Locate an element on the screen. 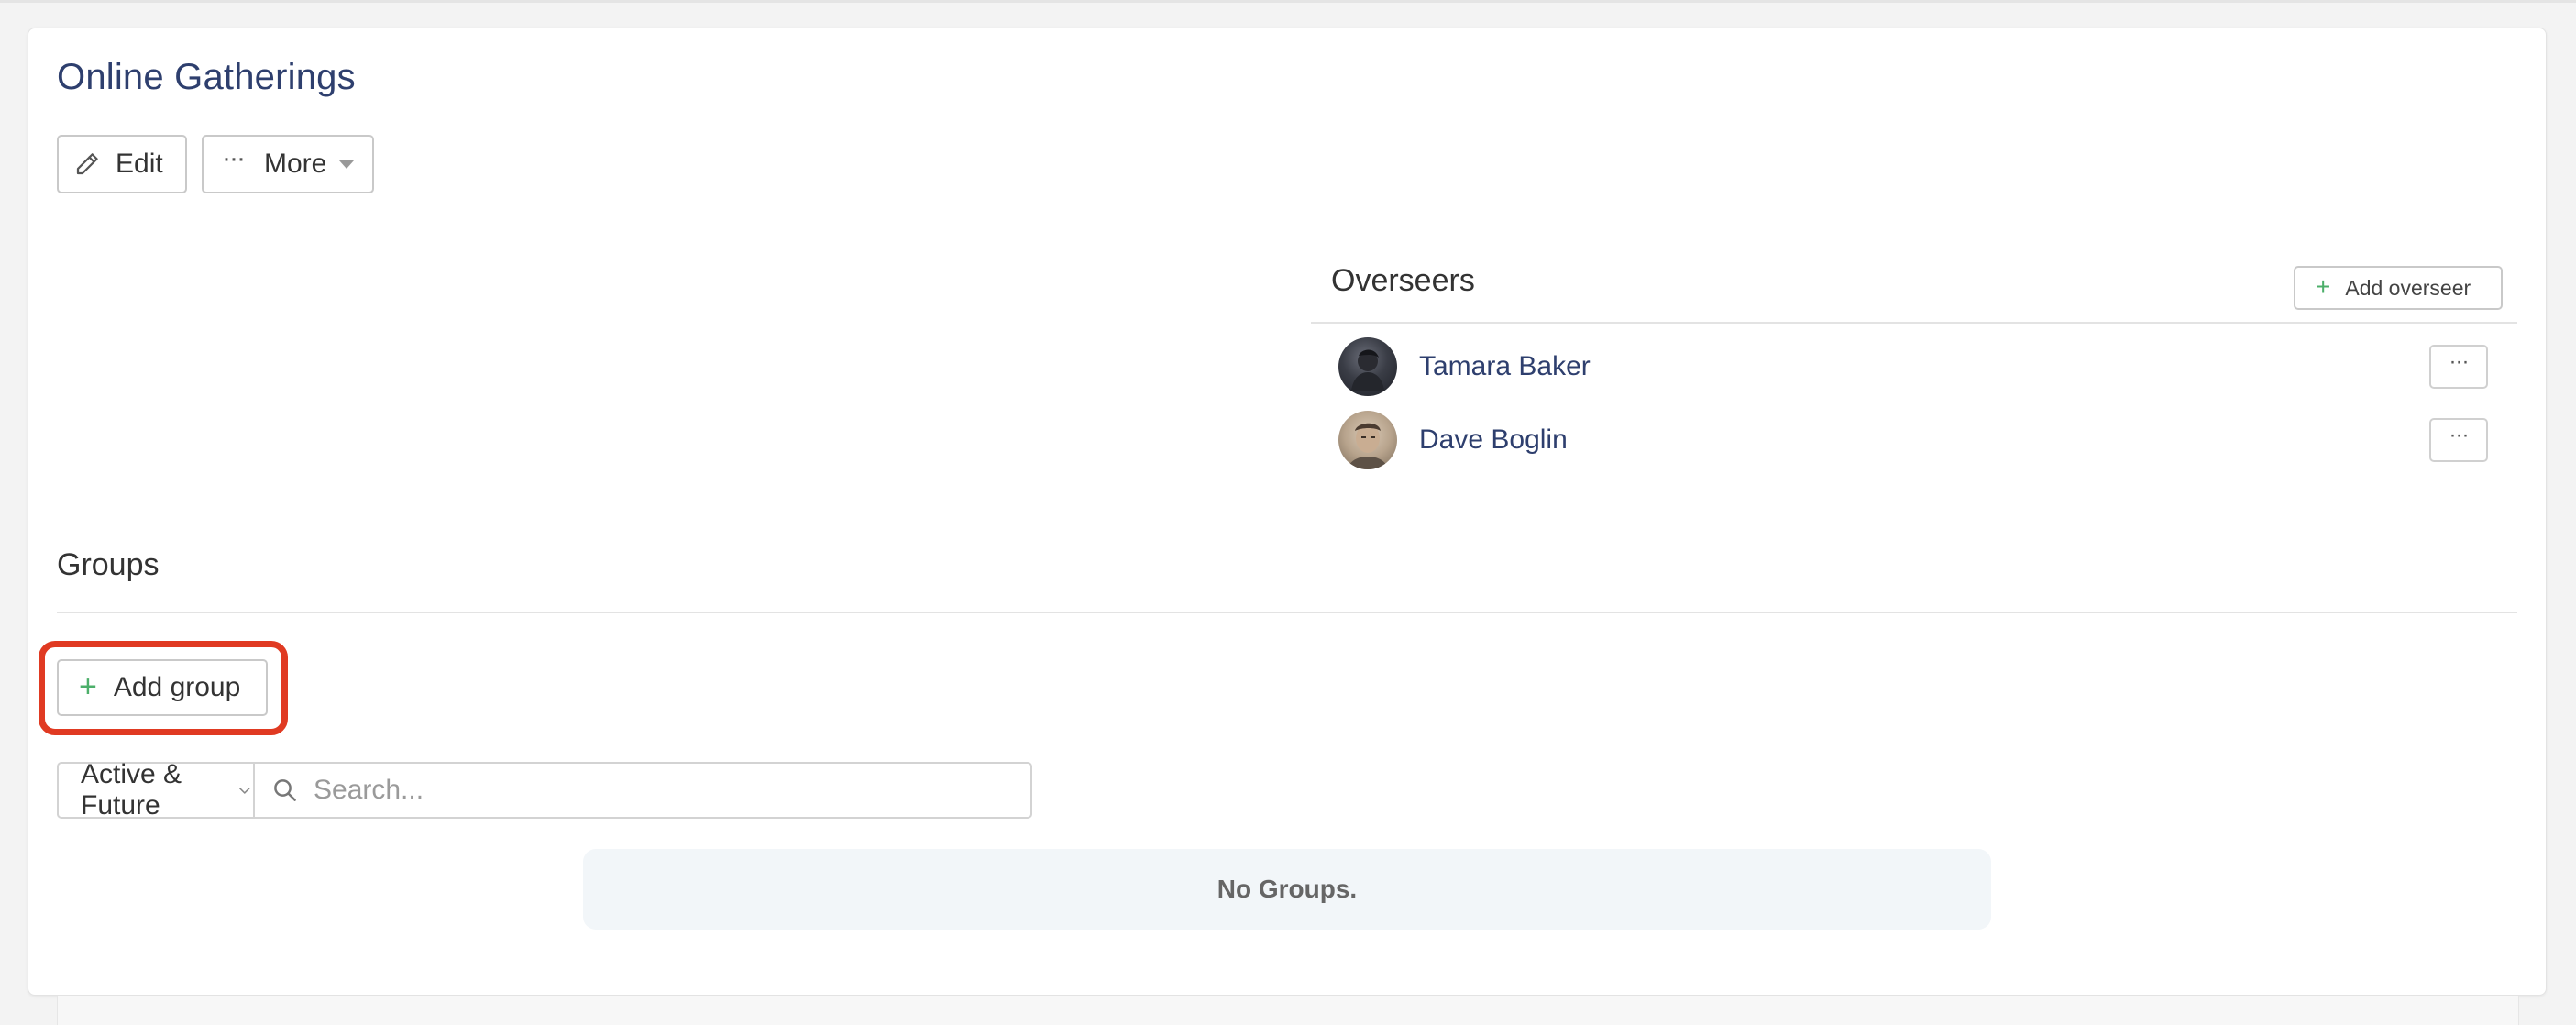  add-group-button: + Add group is located at coordinates (163, 688).